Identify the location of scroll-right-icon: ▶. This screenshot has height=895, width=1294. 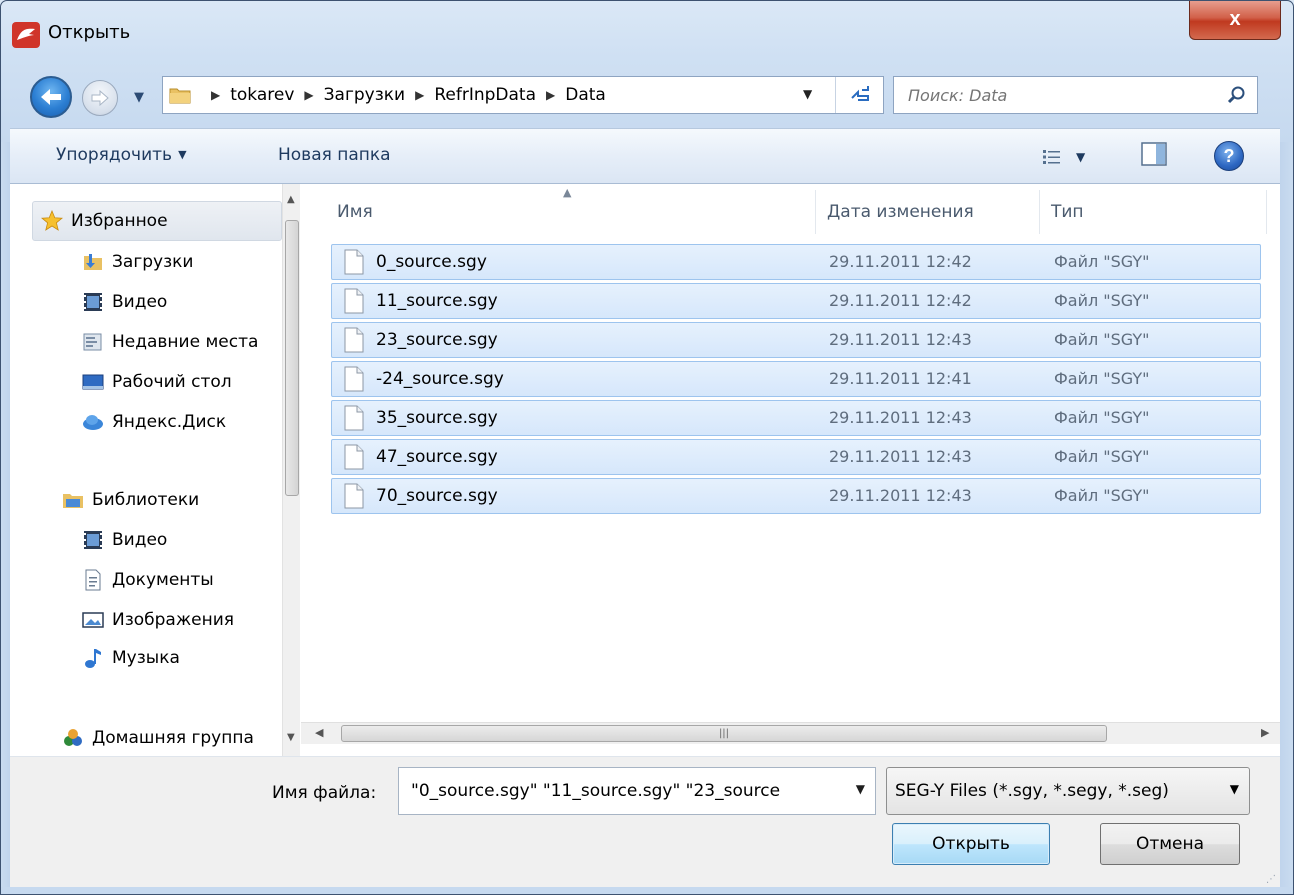
(1265, 732).